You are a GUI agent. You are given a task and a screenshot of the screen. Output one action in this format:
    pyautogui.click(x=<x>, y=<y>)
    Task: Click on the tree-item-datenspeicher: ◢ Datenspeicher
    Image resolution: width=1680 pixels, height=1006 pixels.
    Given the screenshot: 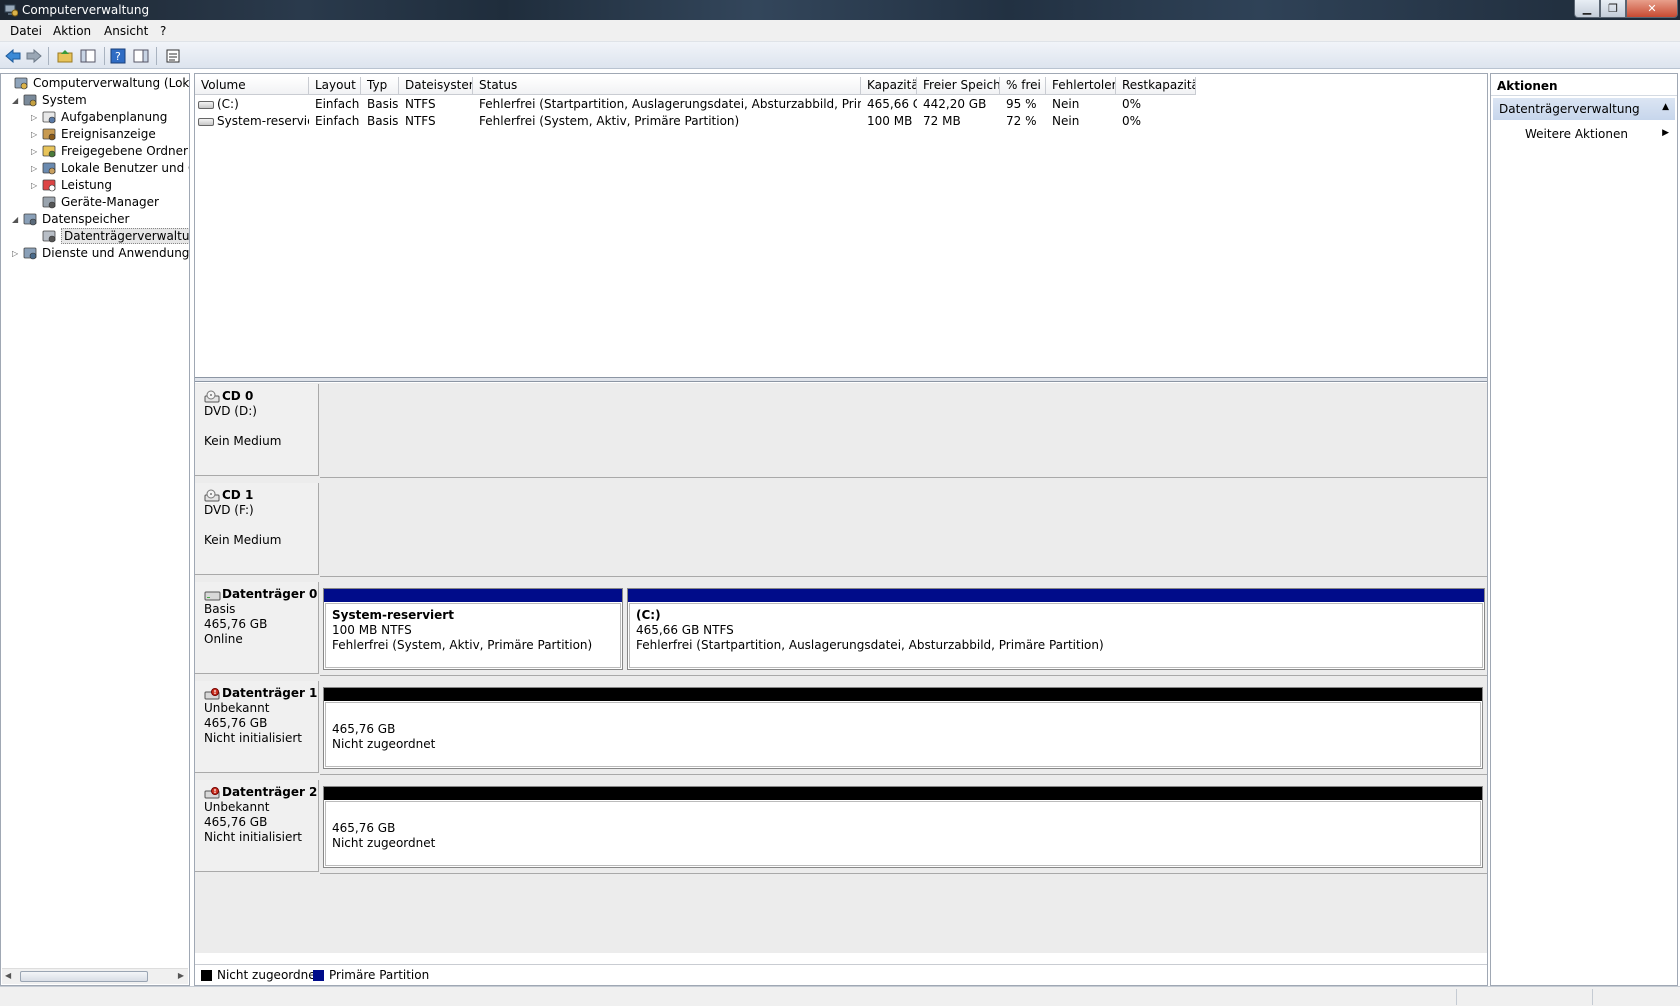 What is the action you would take?
    pyautogui.click(x=70, y=219)
    